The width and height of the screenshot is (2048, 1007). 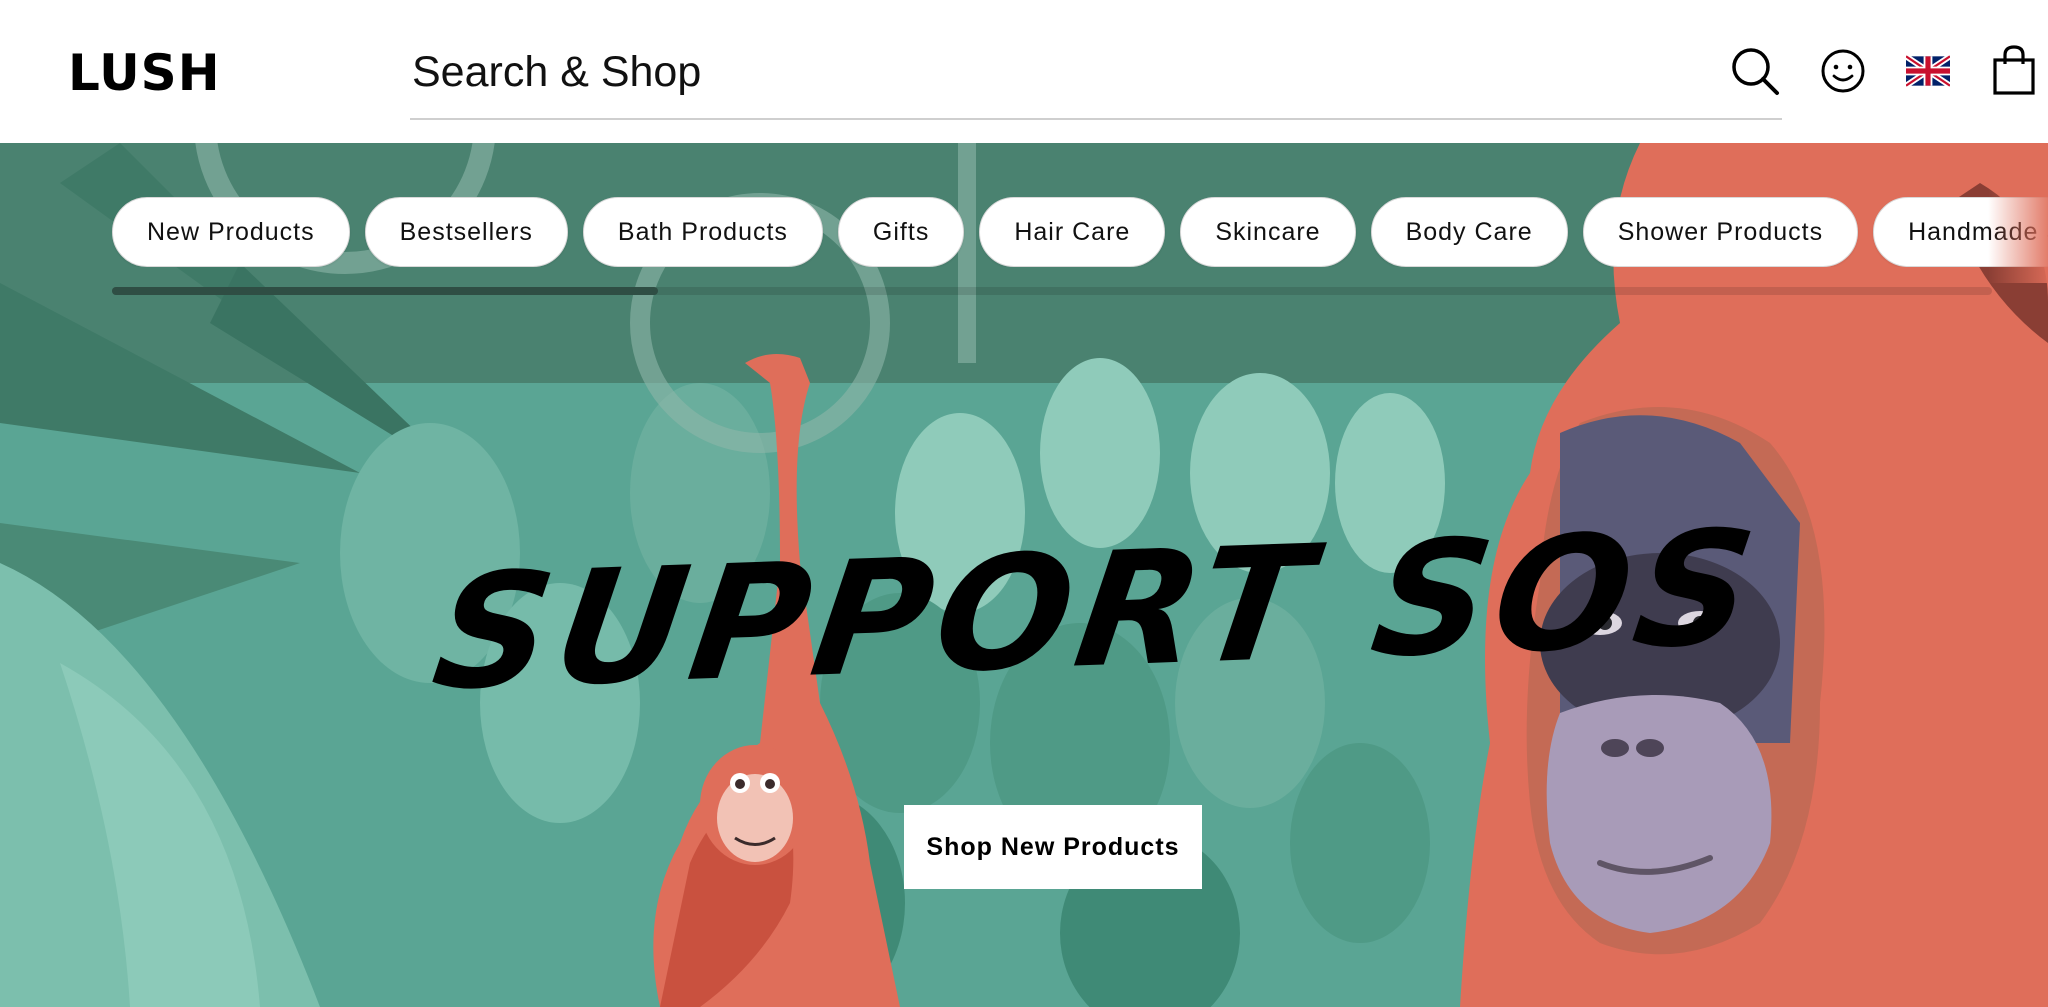 I want to click on search-bar, so click(x=1096, y=80).